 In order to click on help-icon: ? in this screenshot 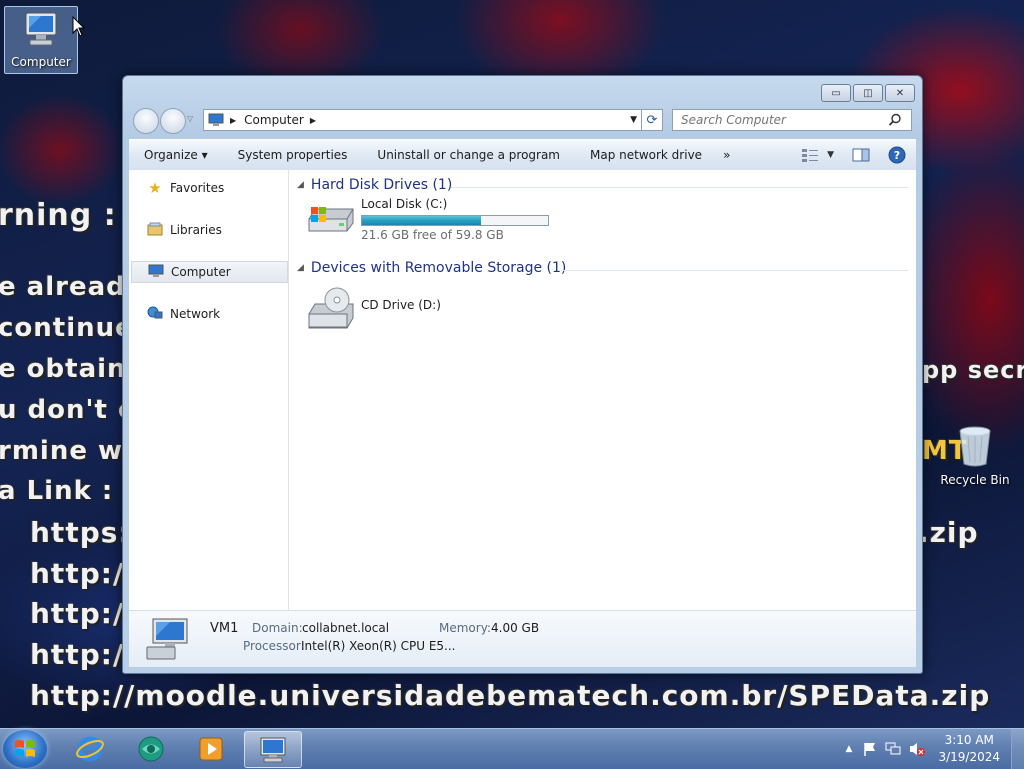, I will do `click(897, 155)`.